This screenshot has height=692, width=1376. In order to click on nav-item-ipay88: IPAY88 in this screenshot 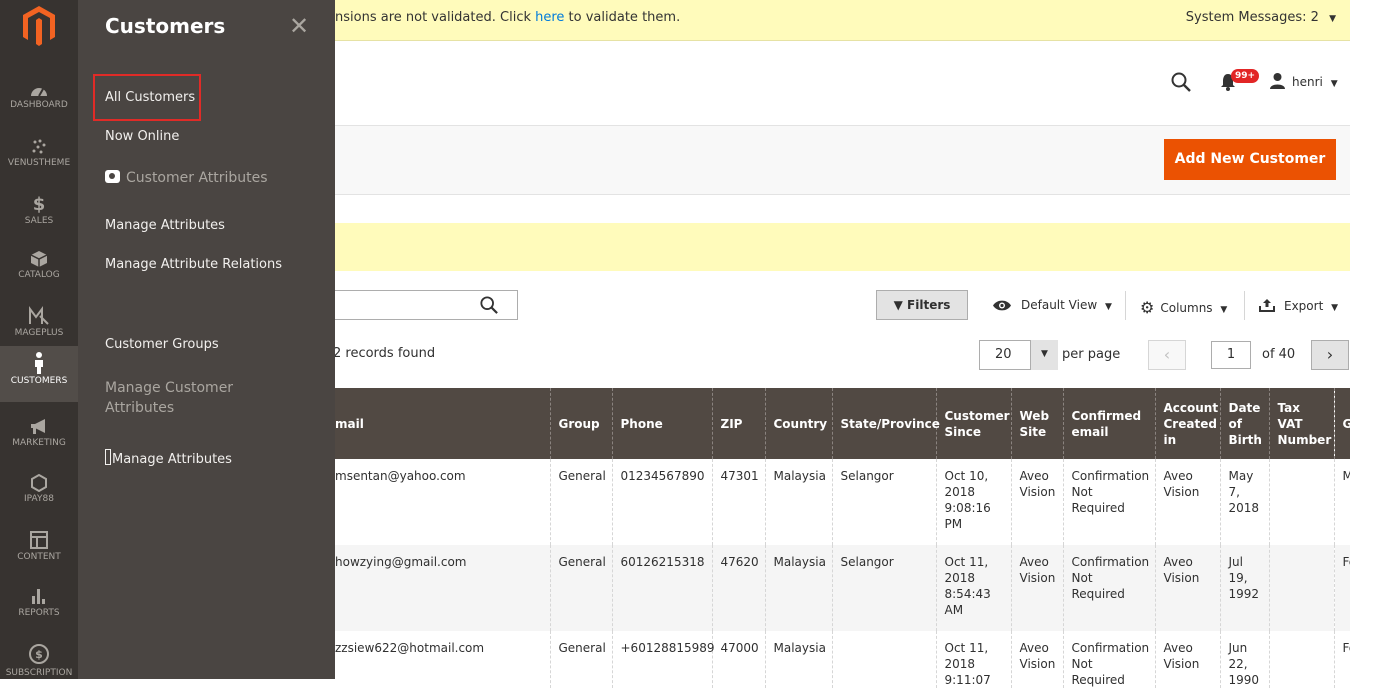, I will do `click(39, 496)`.